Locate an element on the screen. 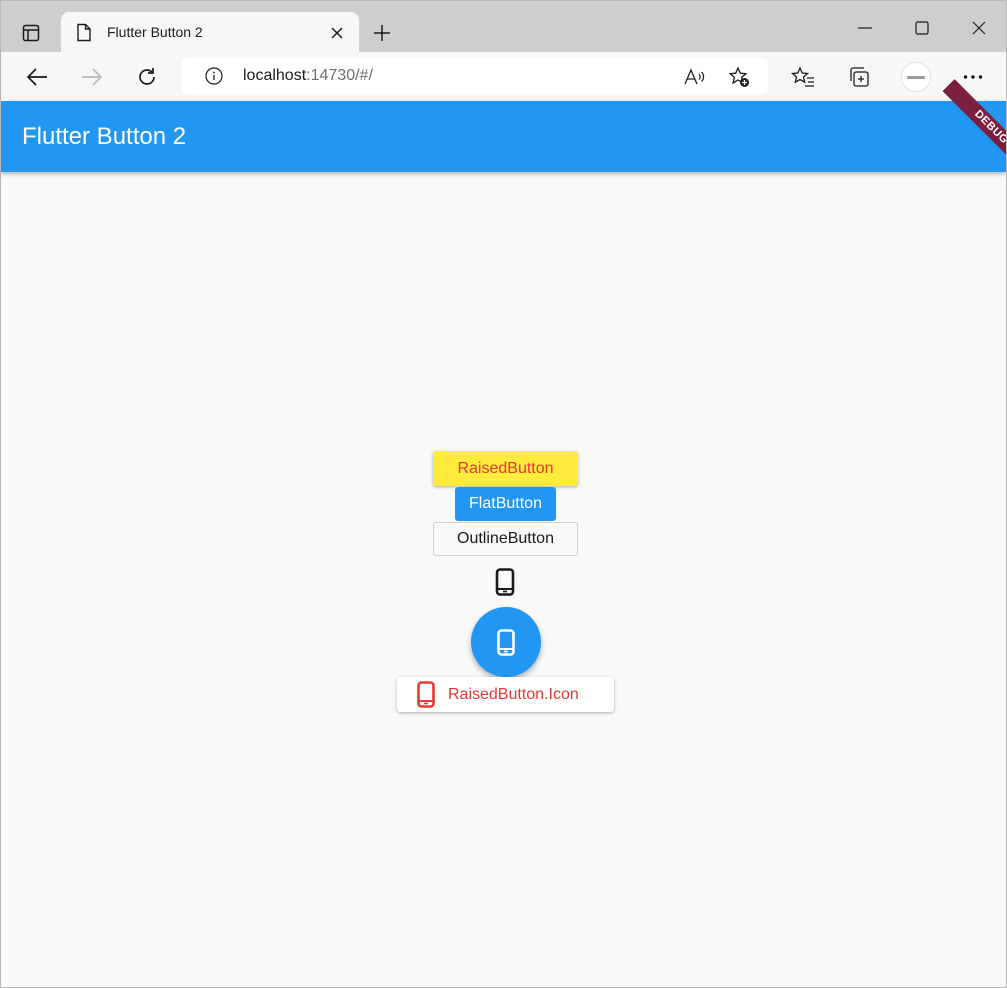 The height and width of the screenshot is (988, 1007). forward-arrow-icon is located at coordinates (92, 77).